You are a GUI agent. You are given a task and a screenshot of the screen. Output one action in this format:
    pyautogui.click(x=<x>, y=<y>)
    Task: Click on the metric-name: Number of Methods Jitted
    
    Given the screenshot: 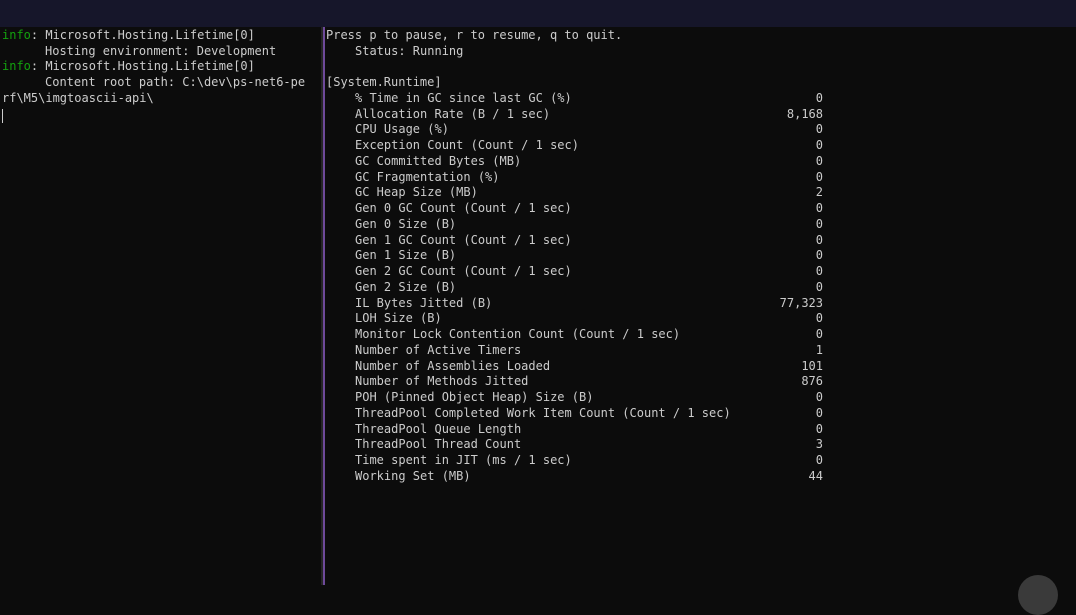 What is the action you would take?
    pyautogui.click(x=442, y=381)
    